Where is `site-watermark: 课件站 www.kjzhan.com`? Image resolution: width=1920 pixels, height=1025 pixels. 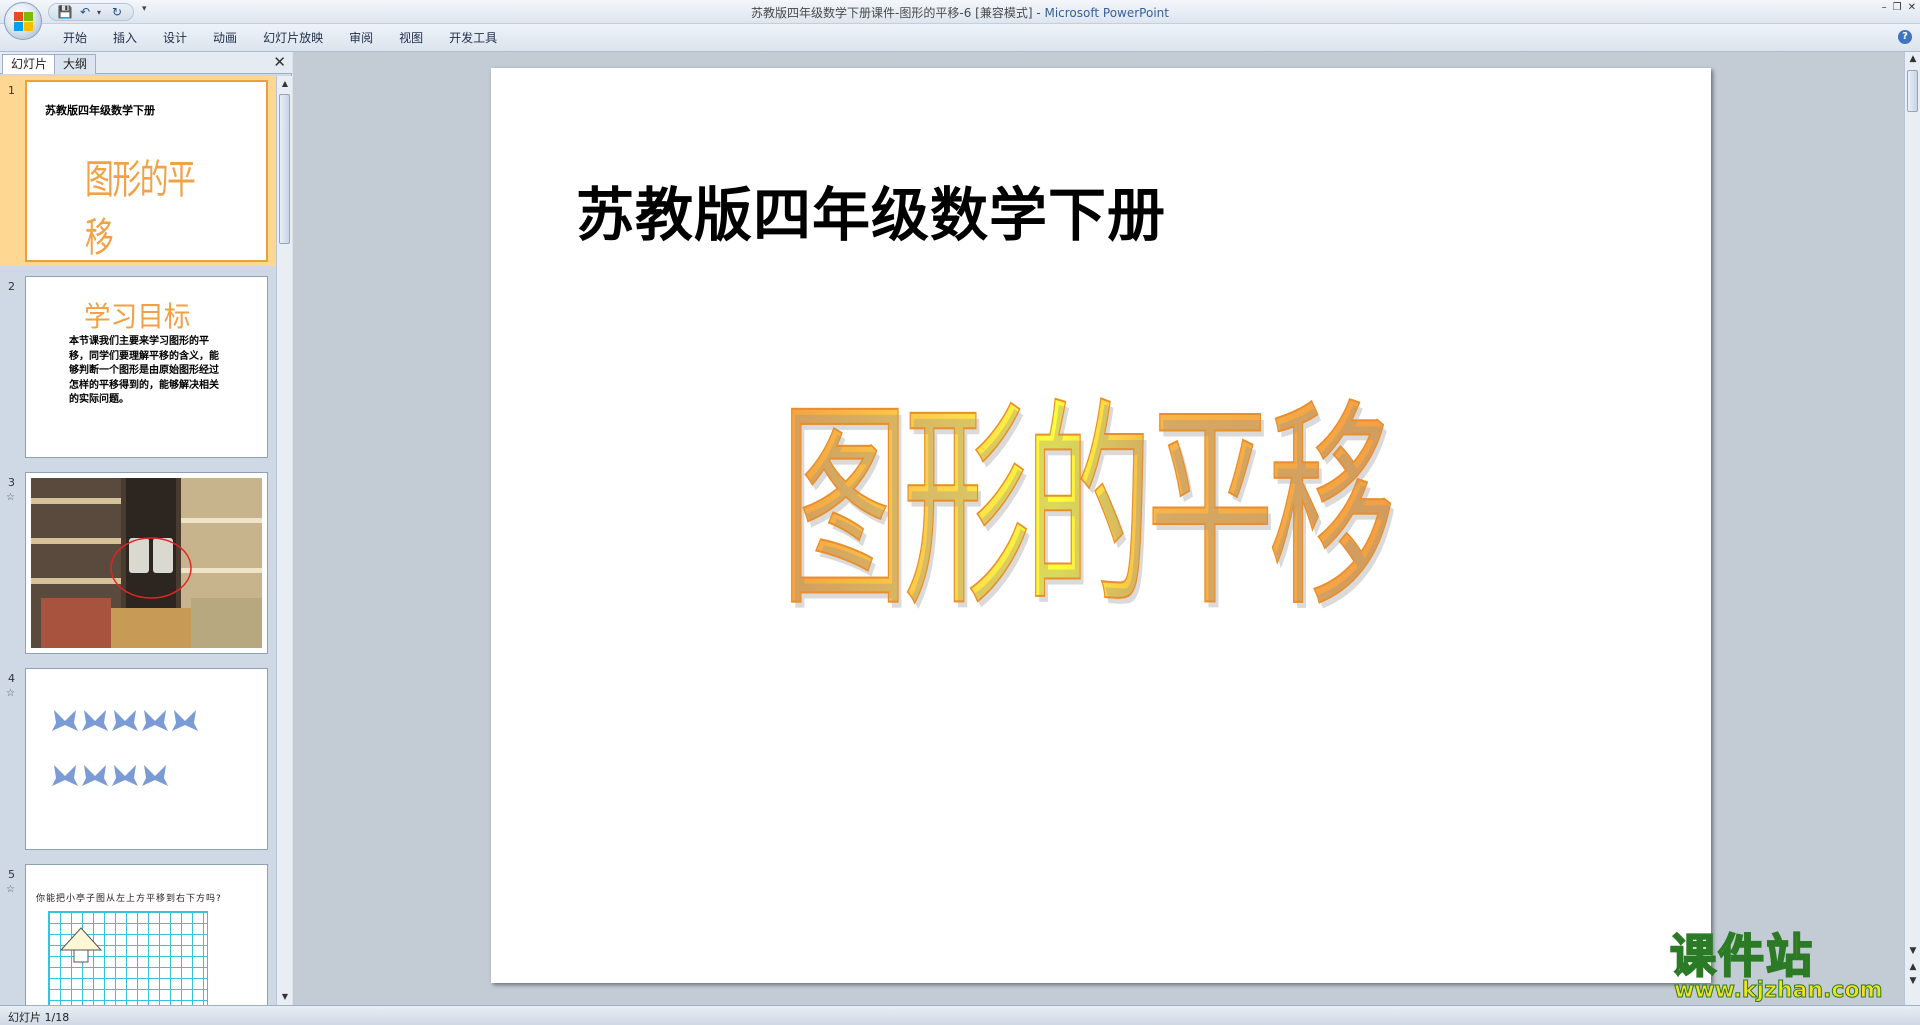 site-watermark: 课件站 www.kjzhan.com is located at coordinates (1789, 962).